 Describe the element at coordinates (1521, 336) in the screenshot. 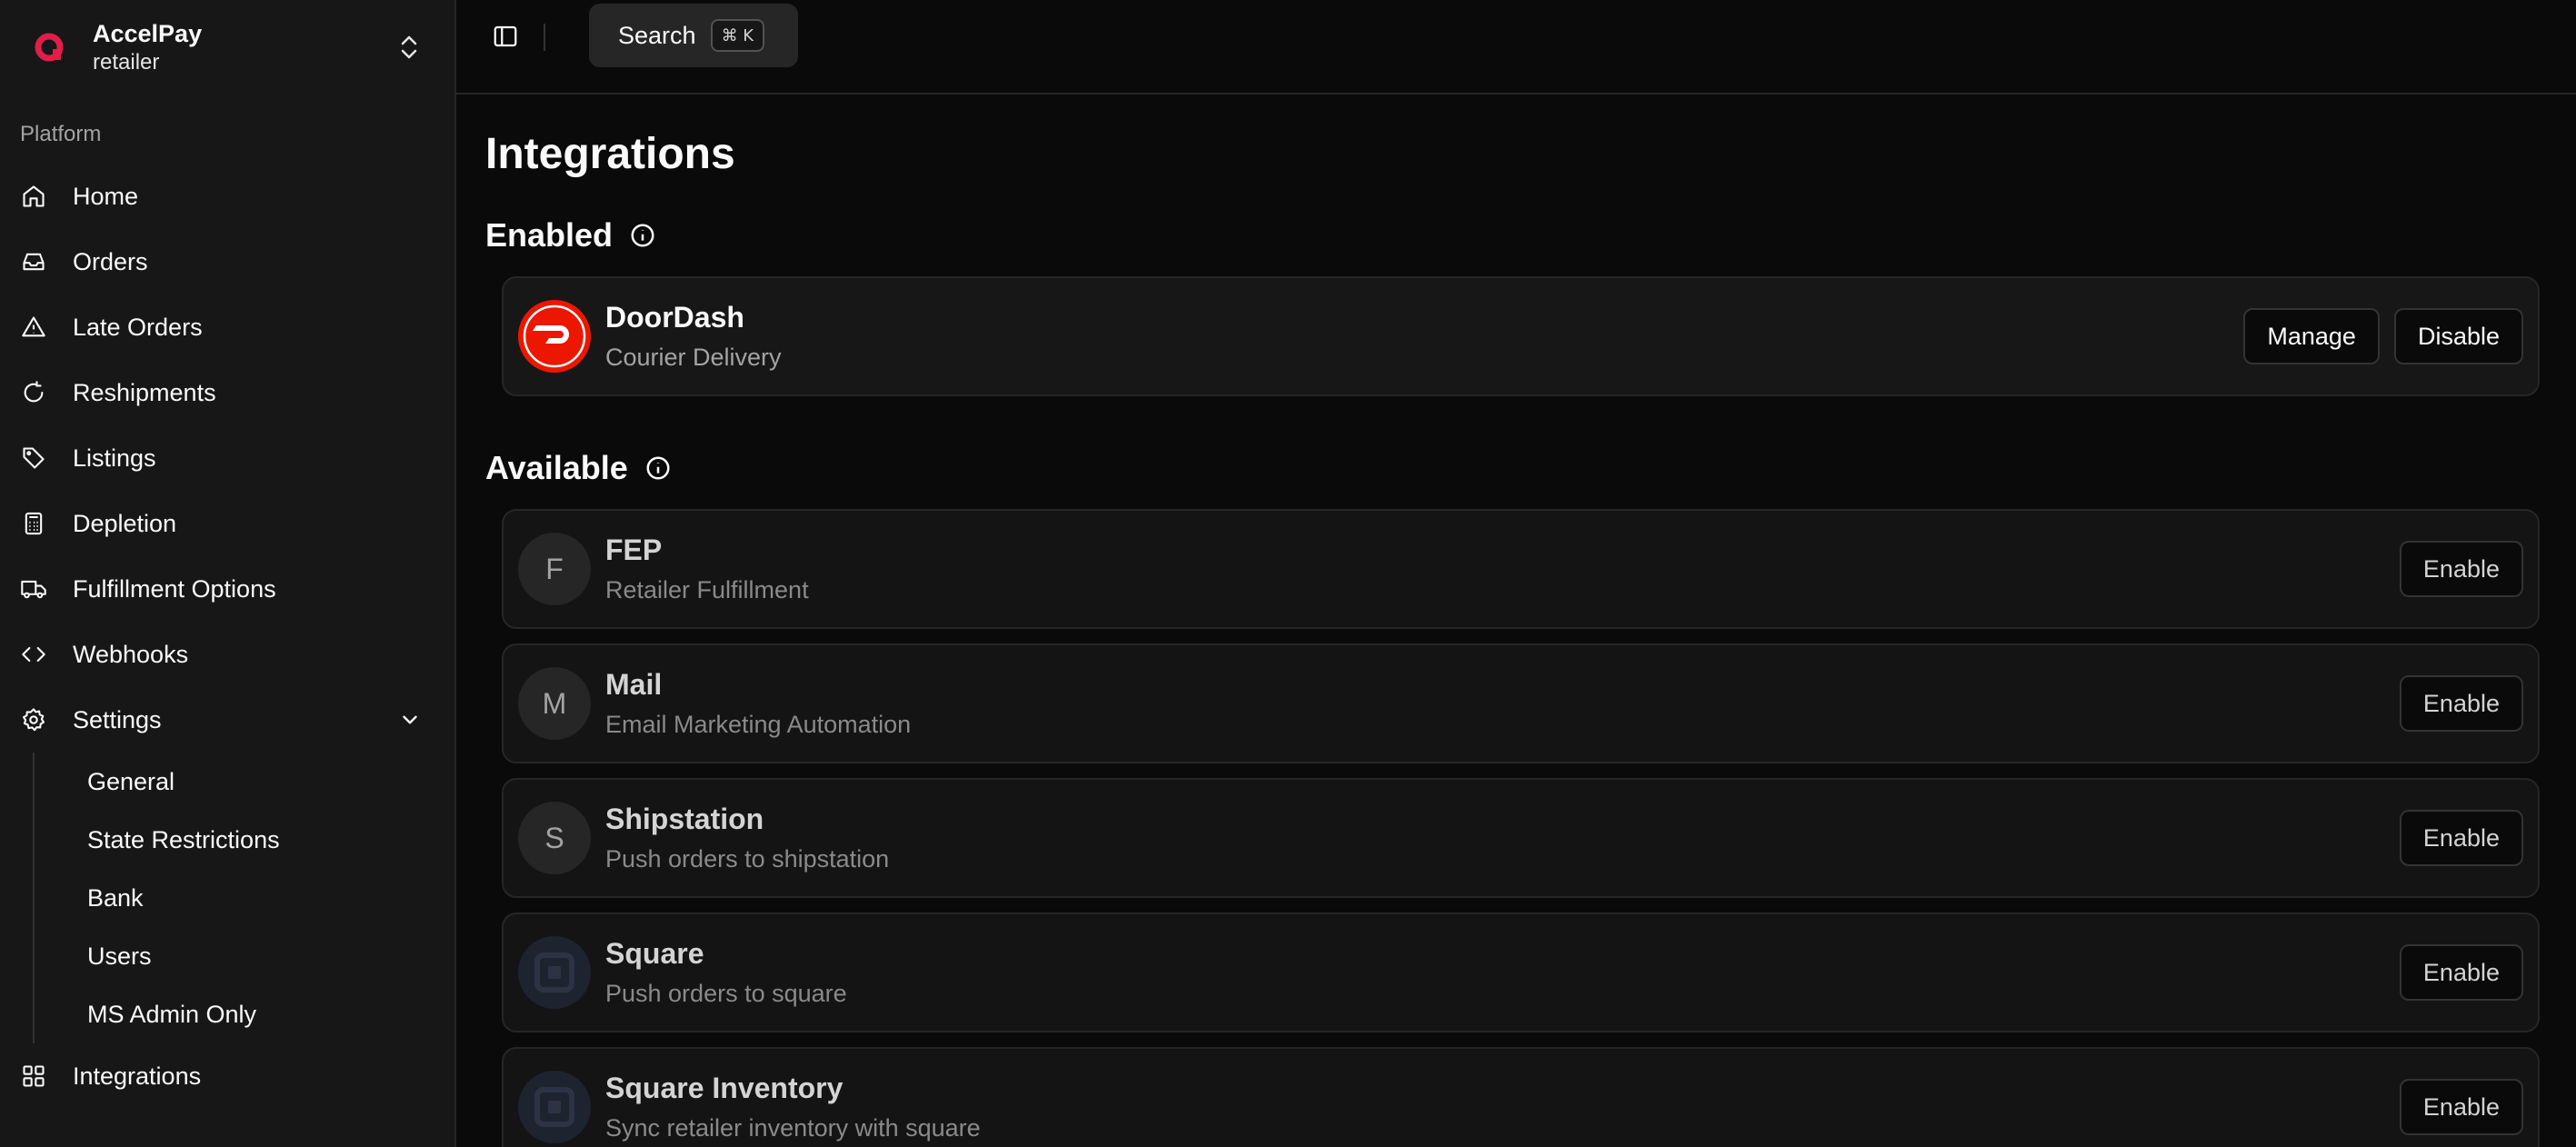

I see `integration-card-doordash: DoorDash Courier Delivery Manage Disable` at that location.